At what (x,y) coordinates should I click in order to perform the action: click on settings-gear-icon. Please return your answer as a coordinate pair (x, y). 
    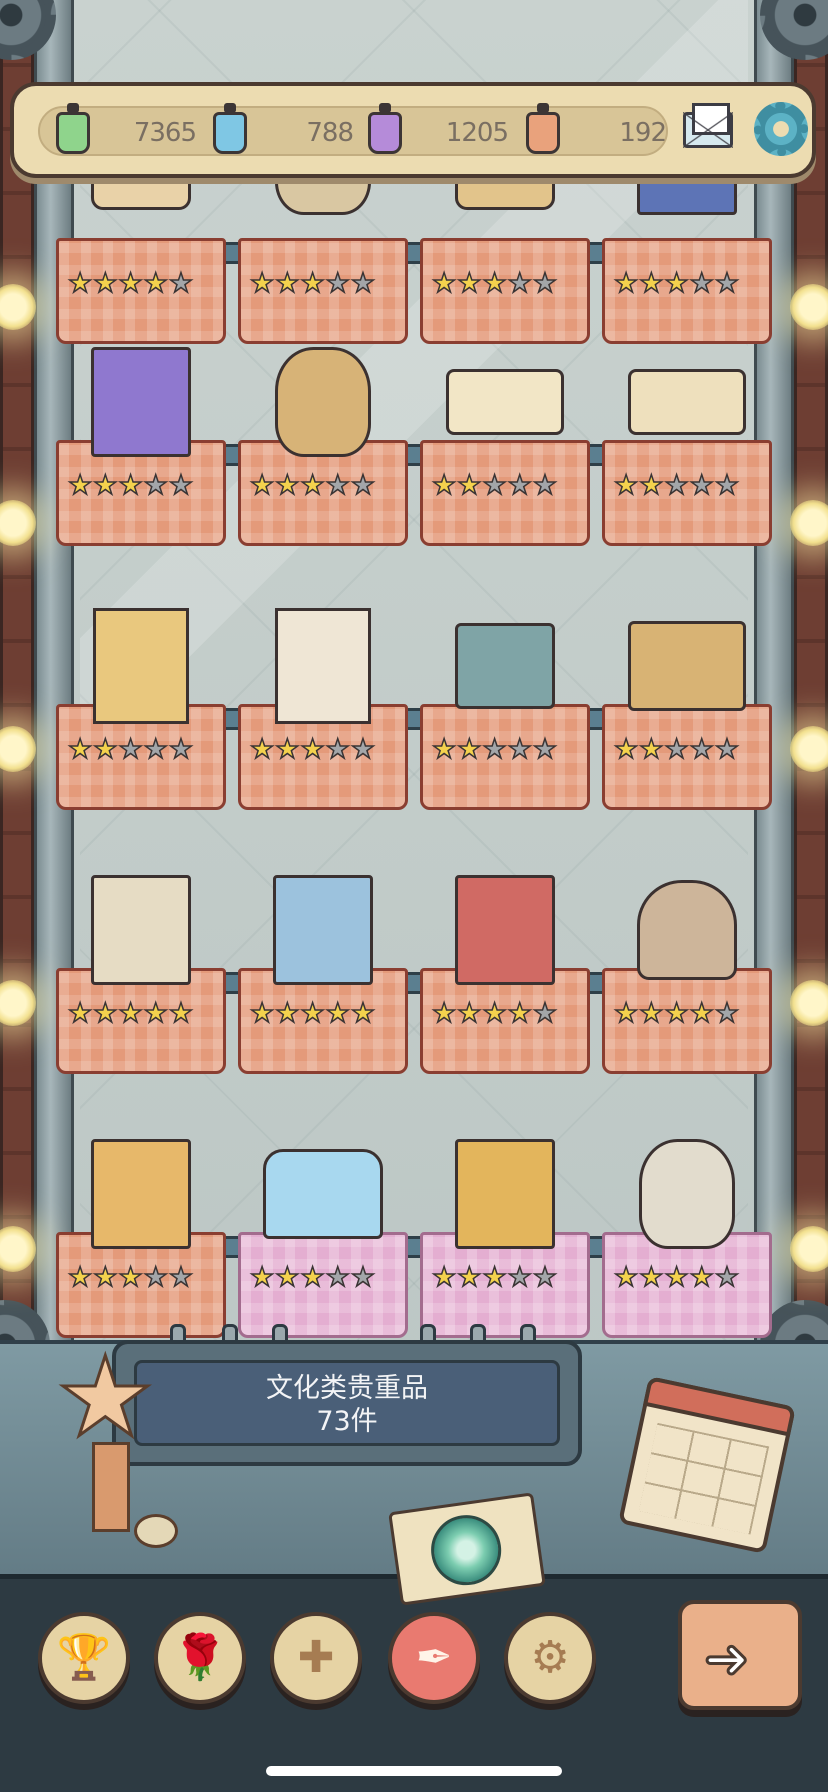
    Looking at the image, I should click on (781, 129).